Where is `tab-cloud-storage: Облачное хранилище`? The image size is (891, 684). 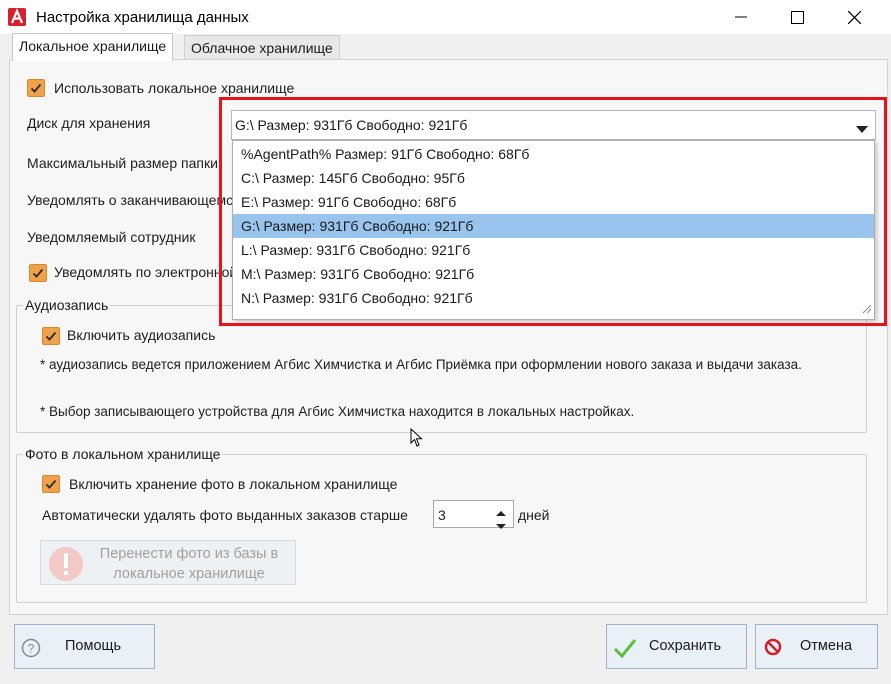
tab-cloud-storage: Облачное хранилище is located at coordinates (262, 47).